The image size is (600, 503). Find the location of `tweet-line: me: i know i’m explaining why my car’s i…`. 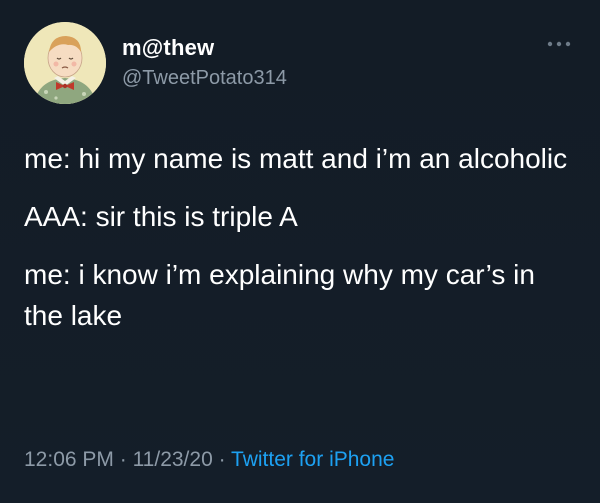

tweet-line: me: i know i’m explaining why my car’s i… is located at coordinates (279, 295).